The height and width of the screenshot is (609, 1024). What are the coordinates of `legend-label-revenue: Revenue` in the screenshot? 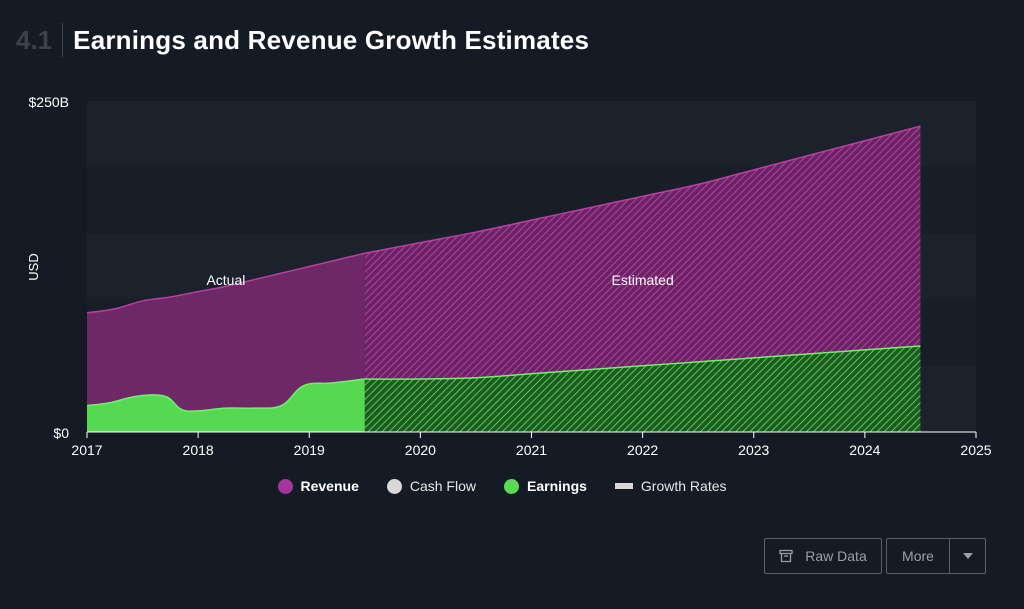 It's located at (329, 486).